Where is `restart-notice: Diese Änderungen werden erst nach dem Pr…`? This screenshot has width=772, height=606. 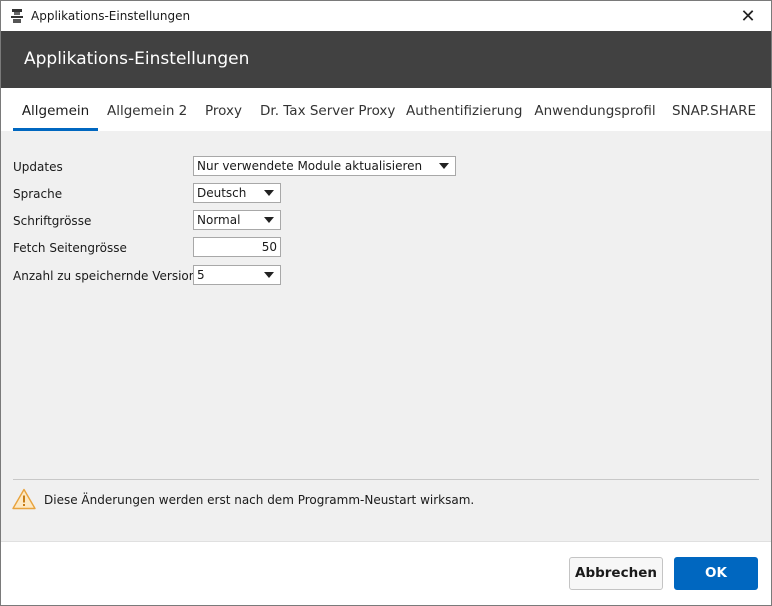 restart-notice: Diese Änderungen werden erst nach dem Pr… is located at coordinates (259, 500).